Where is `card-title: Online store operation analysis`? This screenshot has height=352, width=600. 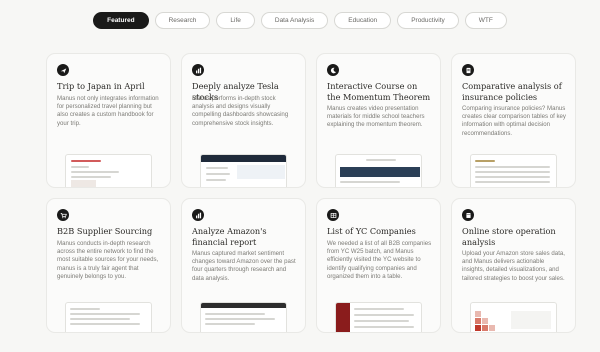
card-title: Online store operation analysis is located at coordinates (509, 236).